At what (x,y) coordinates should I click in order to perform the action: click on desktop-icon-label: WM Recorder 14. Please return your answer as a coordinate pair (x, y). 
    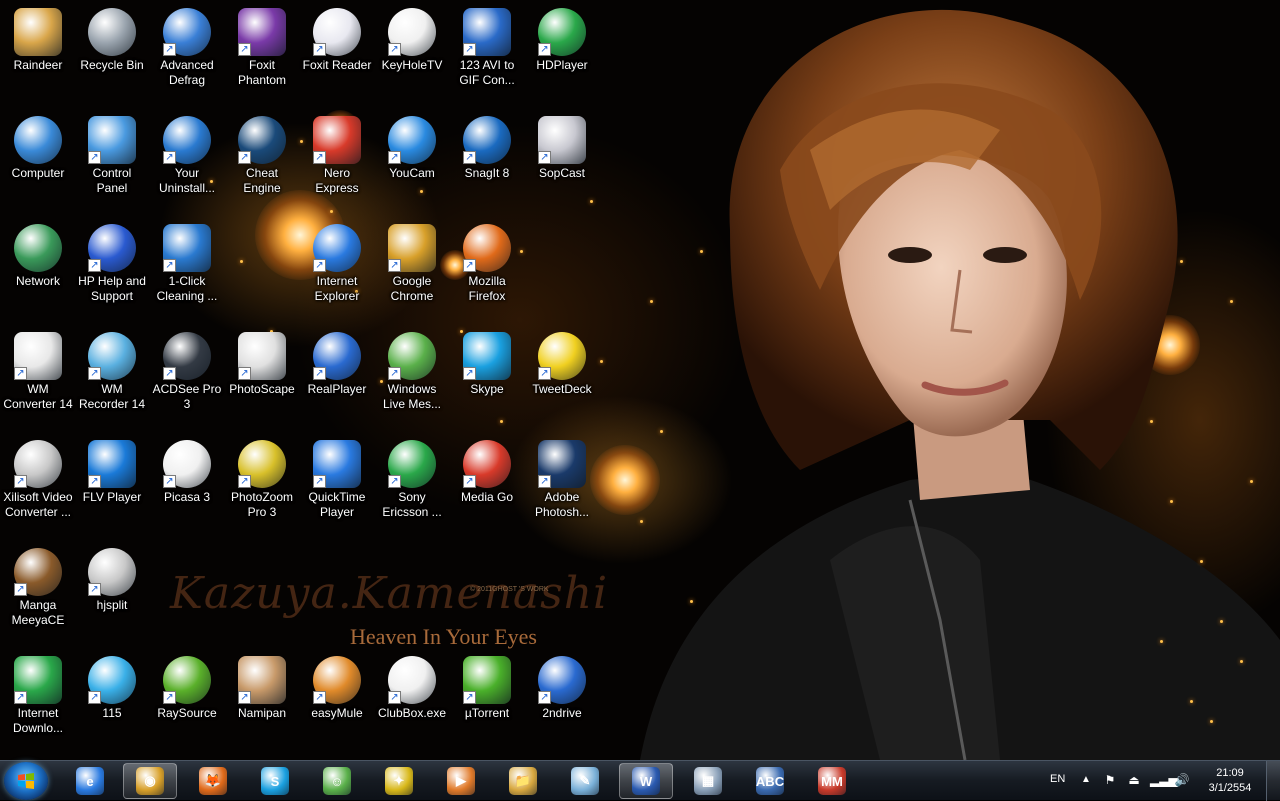
    Looking at the image, I should click on (112, 396).